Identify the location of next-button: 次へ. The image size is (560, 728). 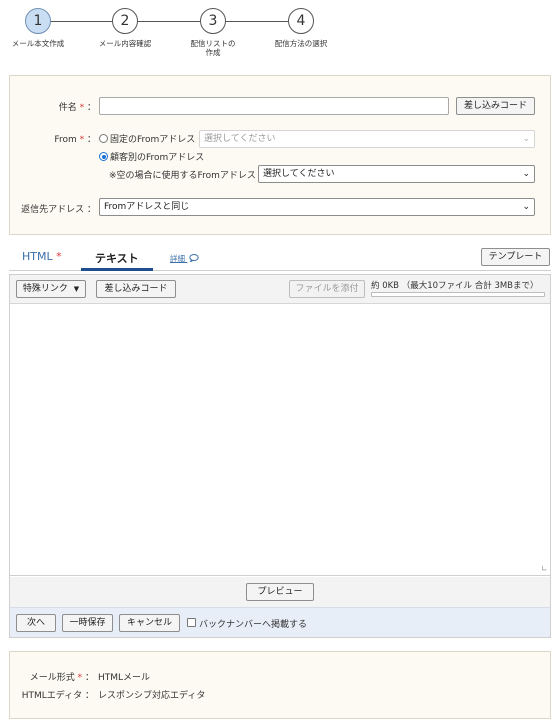
(36, 623).